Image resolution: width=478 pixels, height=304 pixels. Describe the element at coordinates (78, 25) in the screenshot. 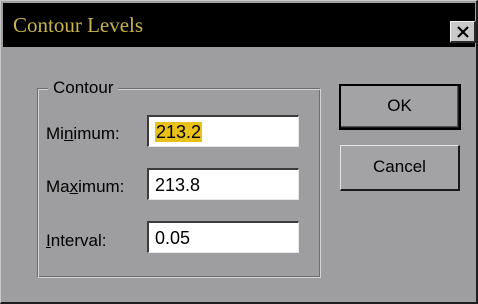

I see `window-title: Contour Levels` at that location.